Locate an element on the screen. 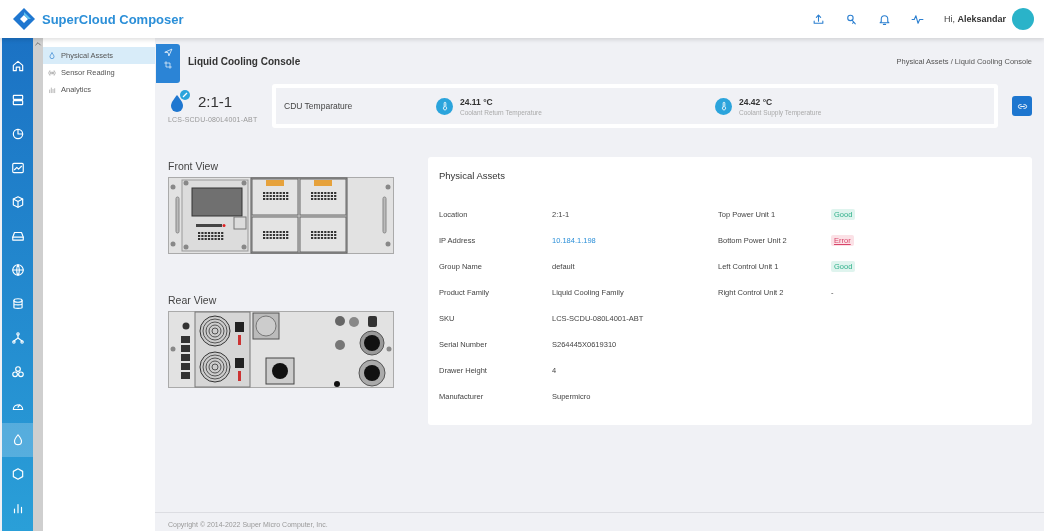  drive-icon is located at coordinates (17, 236).